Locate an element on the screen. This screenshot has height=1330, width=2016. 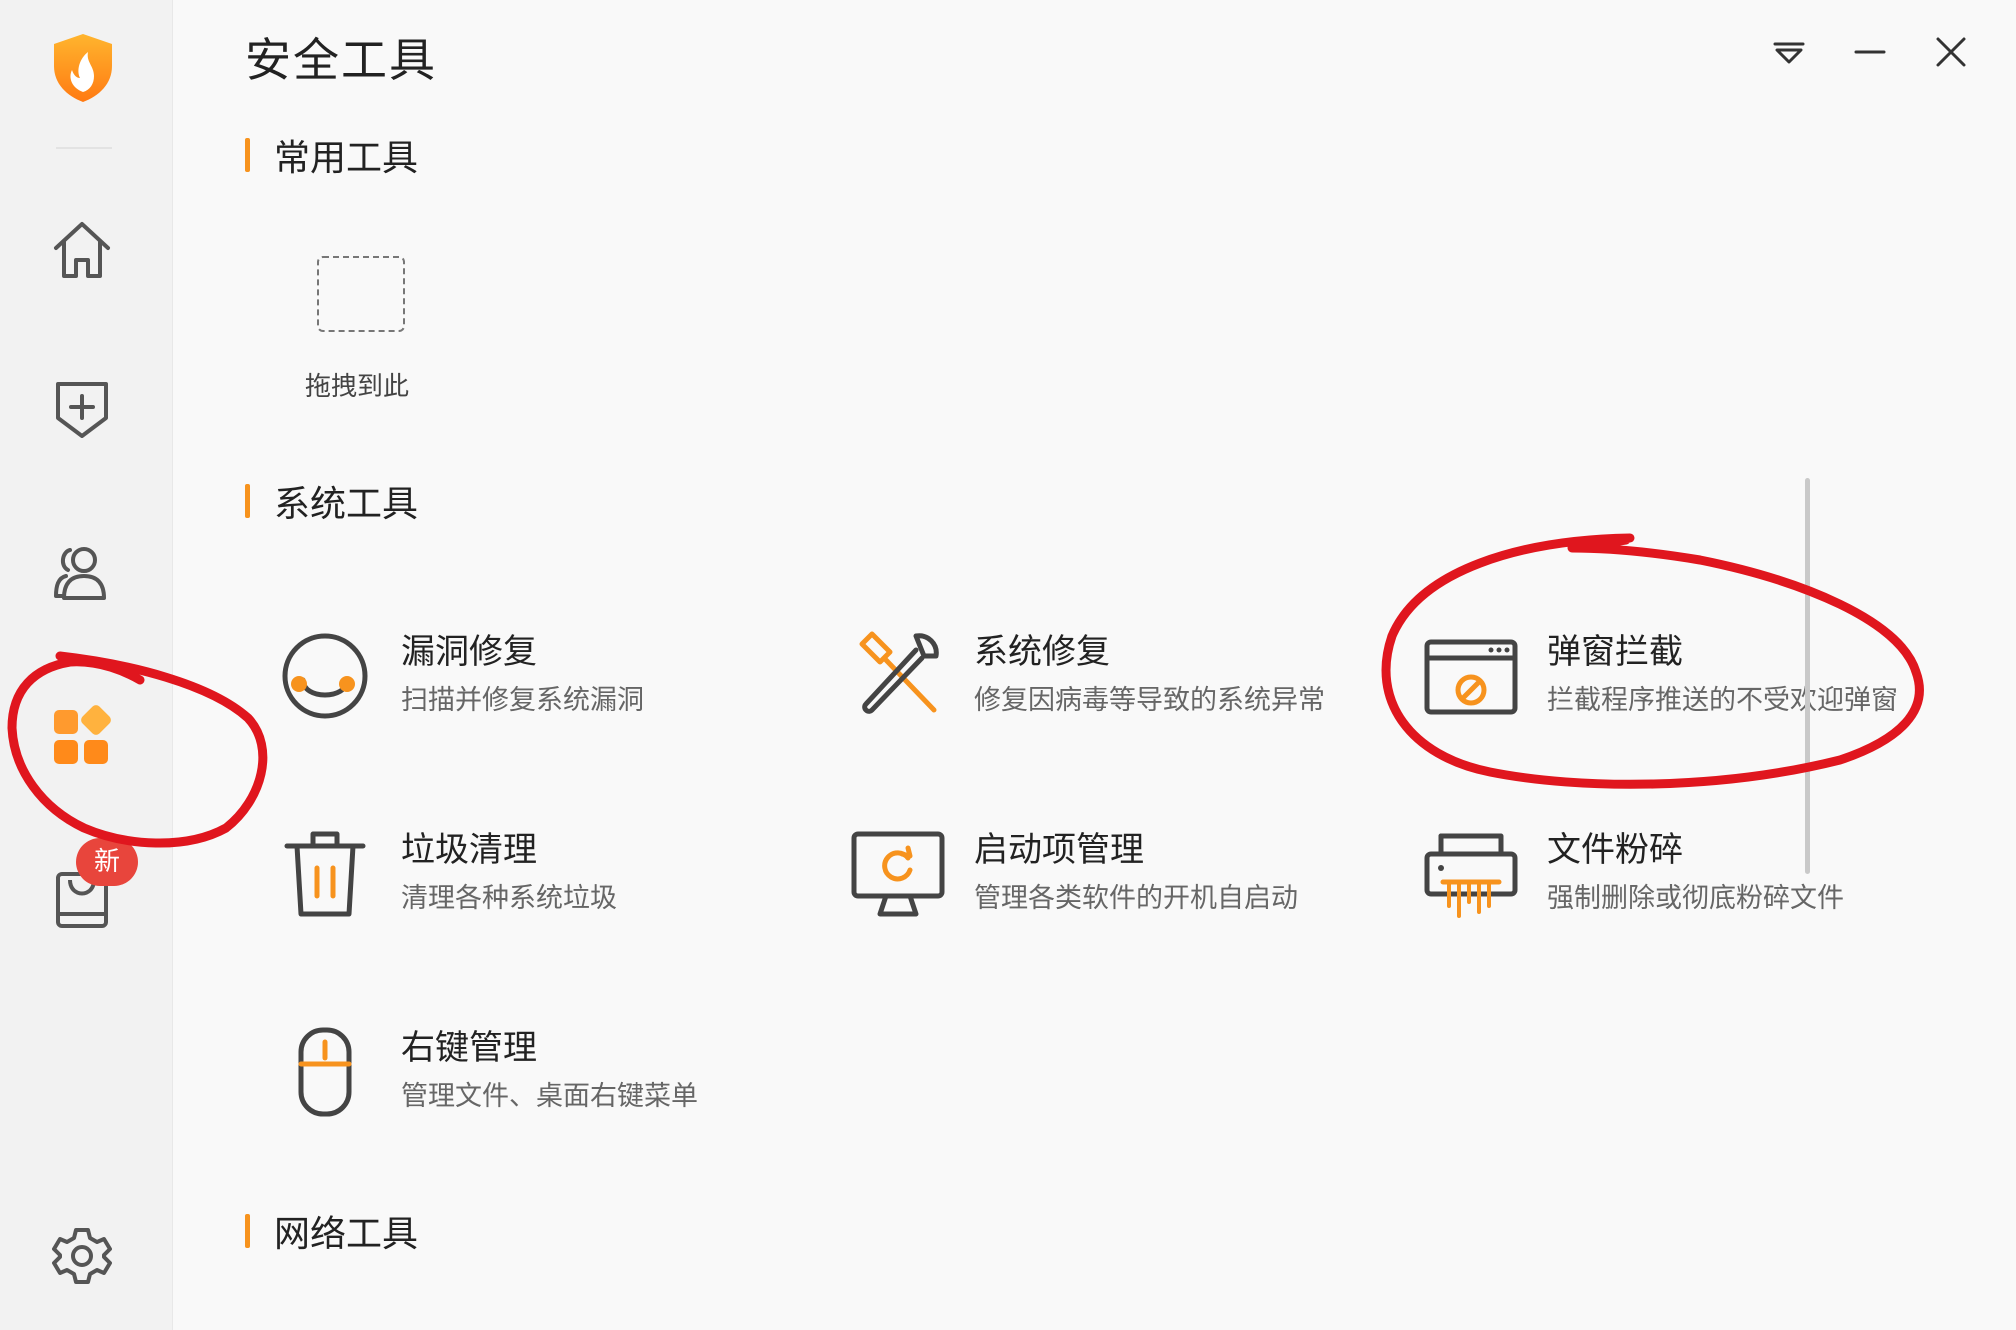
tool-vulnerability-fix: 漏洞修复 扫描并修复系统漏洞 is located at coordinates (547, 673).